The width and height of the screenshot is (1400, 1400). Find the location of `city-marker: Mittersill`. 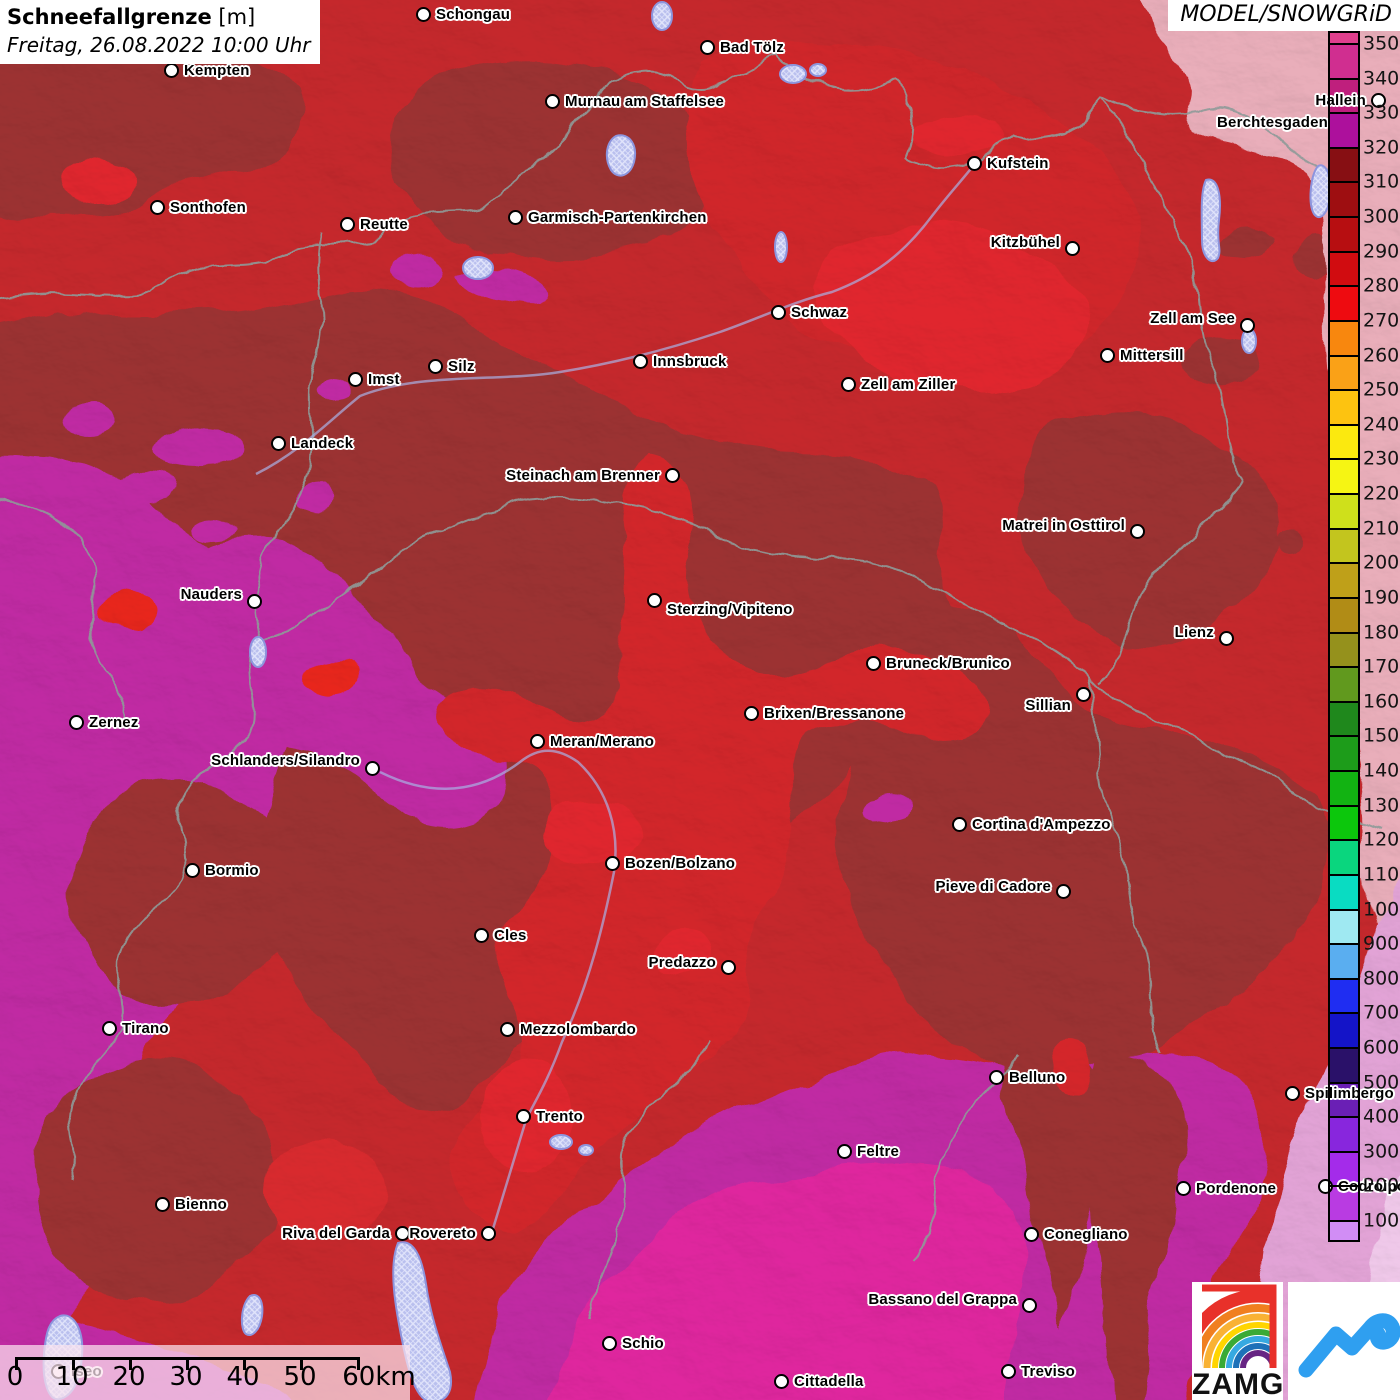

city-marker: Mittersill is located at coordinates (1142, 355).